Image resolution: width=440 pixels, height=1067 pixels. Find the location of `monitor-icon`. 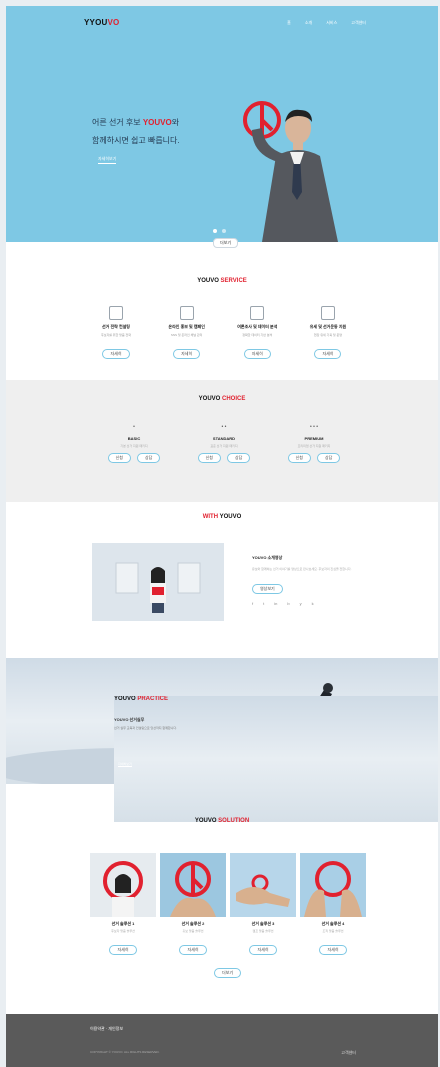

monitor-icon is located at coordinates (186, 313).